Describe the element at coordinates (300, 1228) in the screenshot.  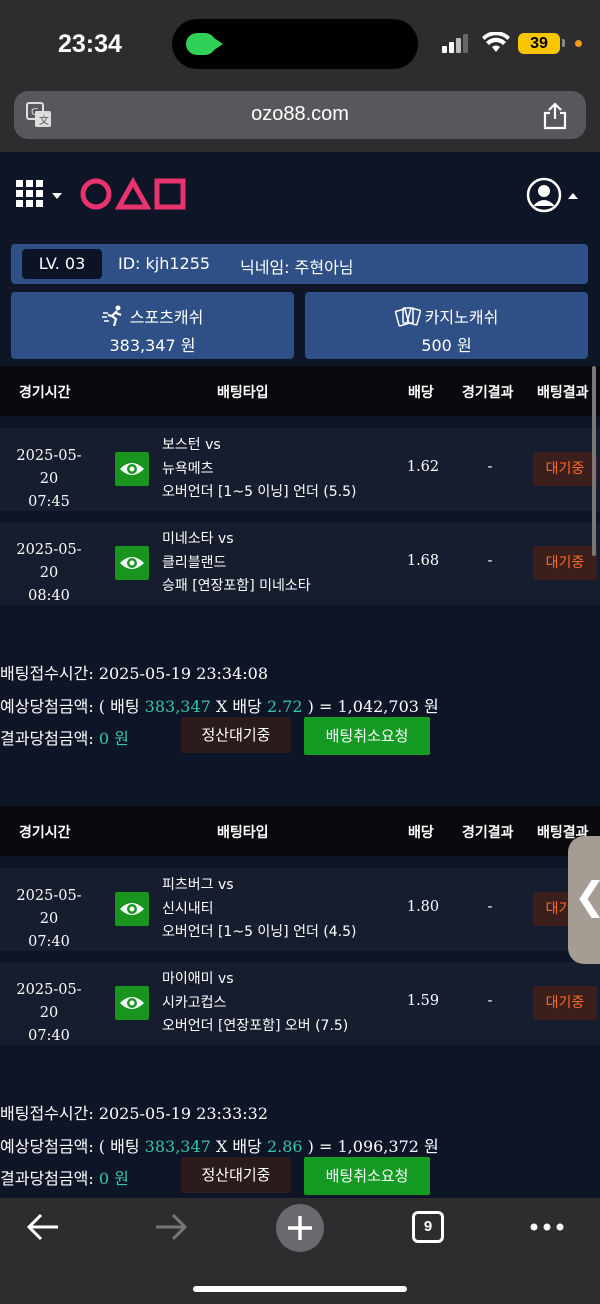
I see `new-tab-plus-icon` at that location.